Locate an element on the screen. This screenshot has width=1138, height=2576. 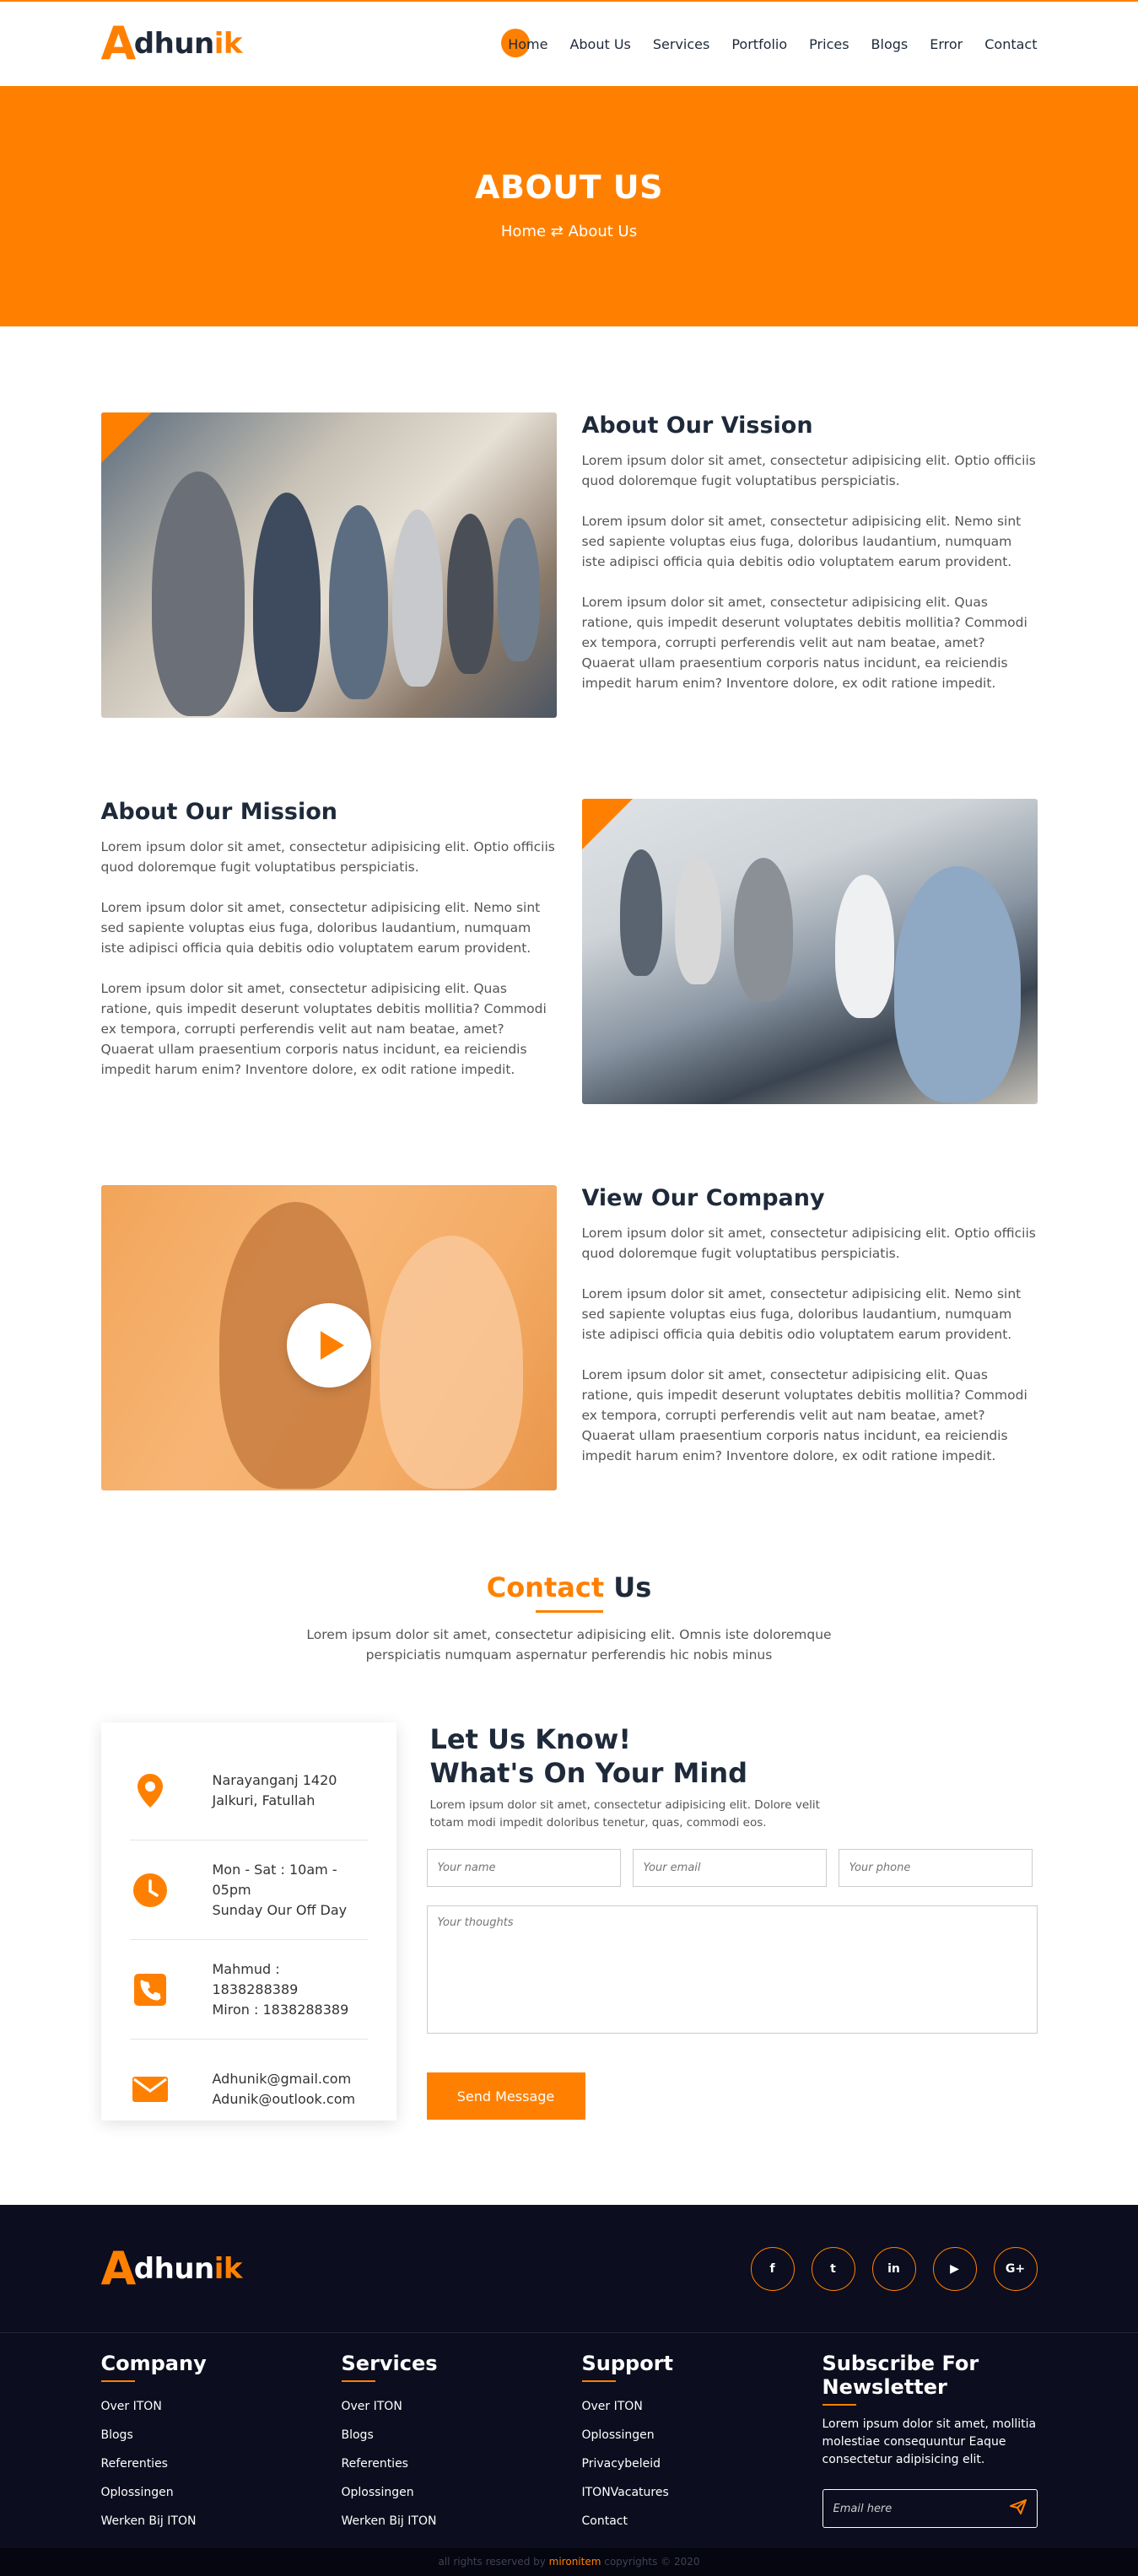
breadcrumb-current: About Us is located at coordinates (603, 231).